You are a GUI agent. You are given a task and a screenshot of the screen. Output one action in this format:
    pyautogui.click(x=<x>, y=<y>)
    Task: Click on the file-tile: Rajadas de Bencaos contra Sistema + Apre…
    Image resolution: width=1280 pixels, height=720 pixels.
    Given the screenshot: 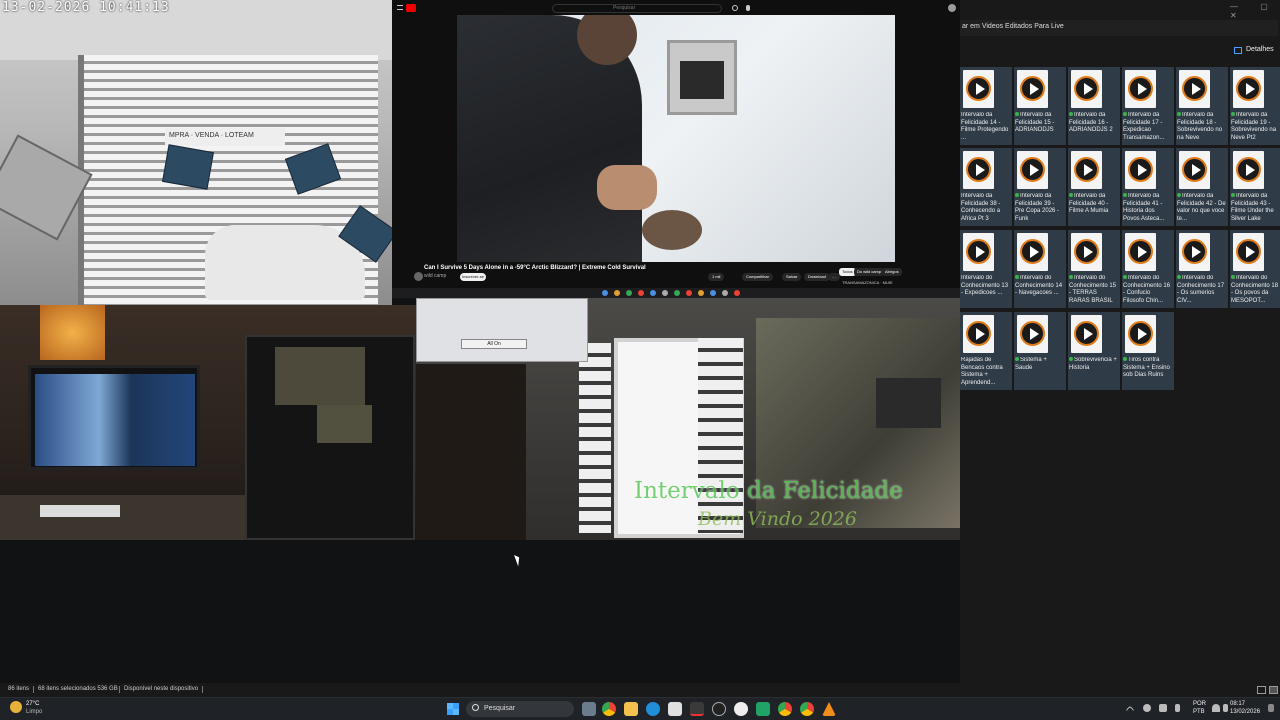 What is the action you would take?
    pyautogui.click(x=986, y=351)
    